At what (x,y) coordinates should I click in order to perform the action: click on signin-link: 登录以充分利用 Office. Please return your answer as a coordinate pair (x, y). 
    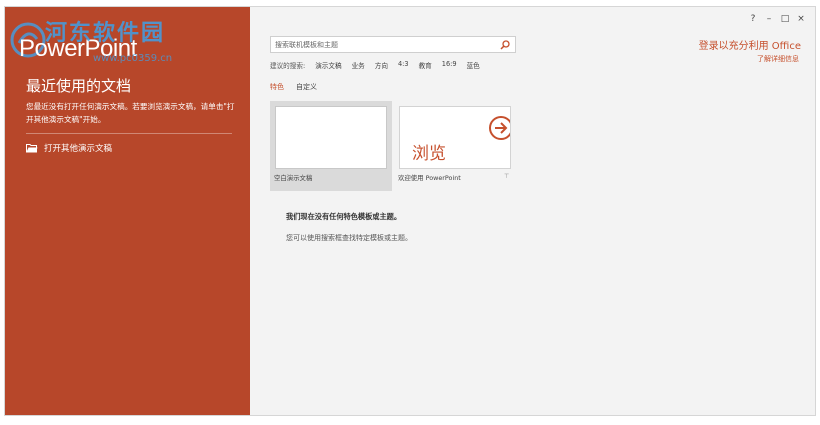
    Looking at the image, I should click on (750, 44).